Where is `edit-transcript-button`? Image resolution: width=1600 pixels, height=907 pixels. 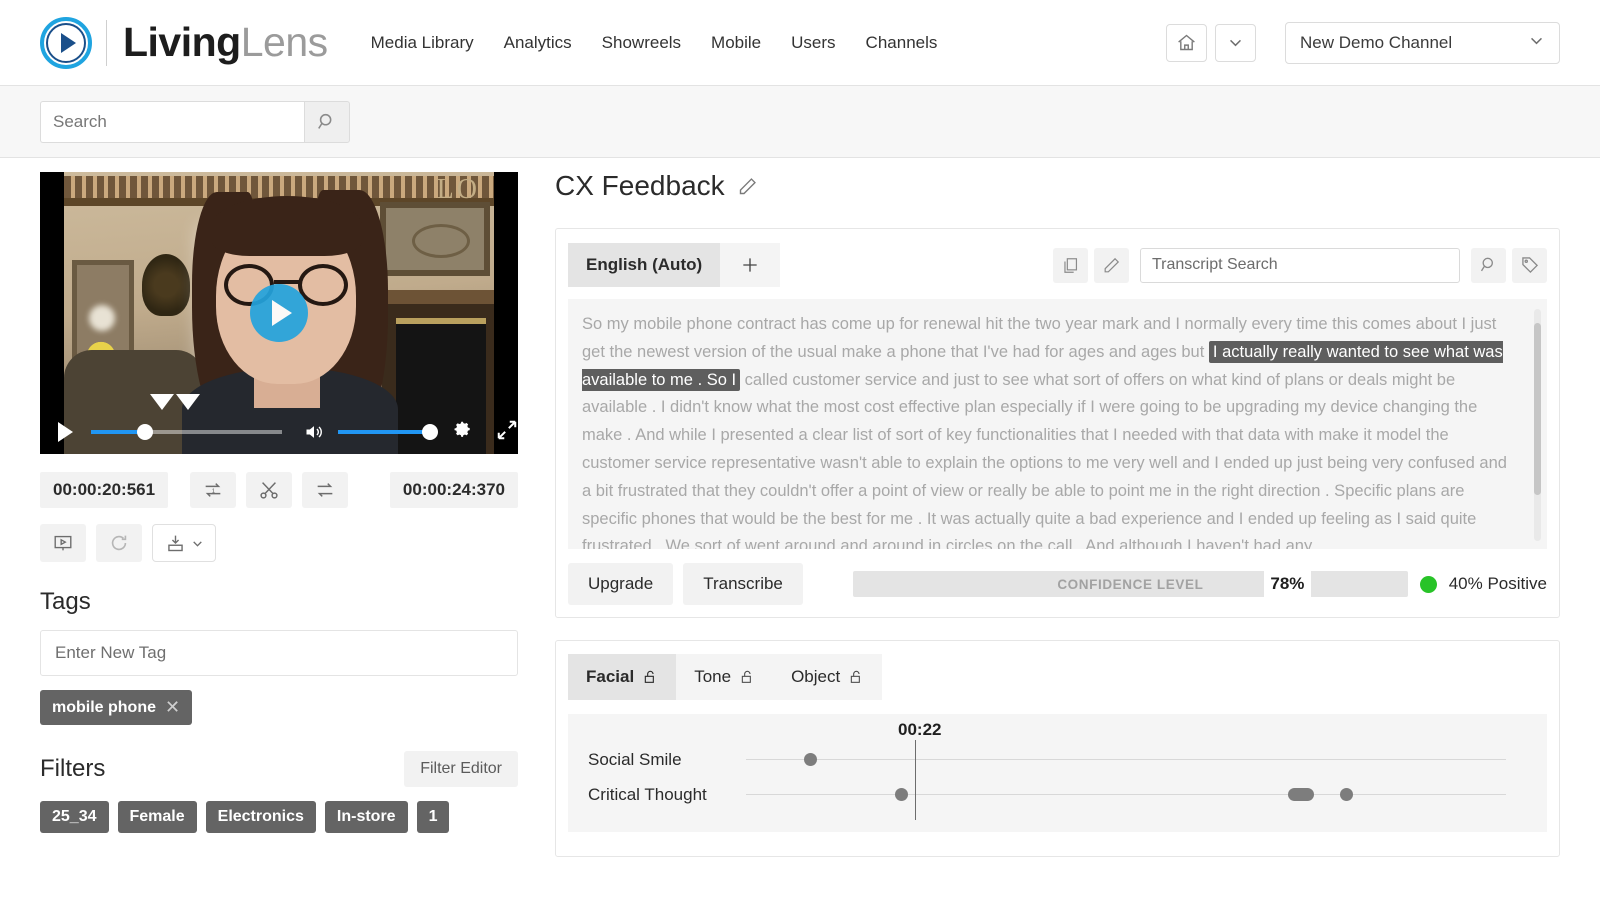 edit-transcript-button is located at coordinates (1111, 265).